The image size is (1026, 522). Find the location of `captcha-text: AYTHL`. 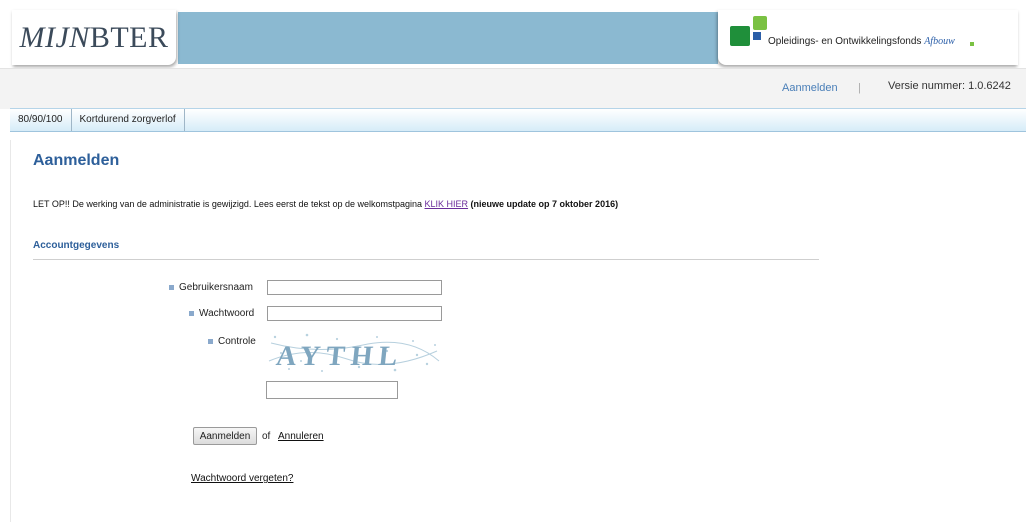

captcha-text: AYTHL is located at coordinates (340, 356).